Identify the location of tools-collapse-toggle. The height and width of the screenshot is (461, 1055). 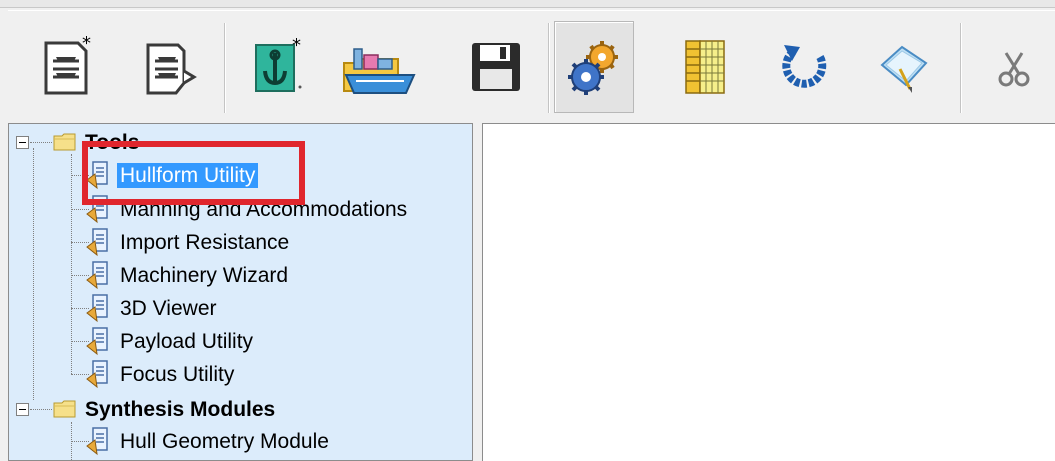
(22, 142).